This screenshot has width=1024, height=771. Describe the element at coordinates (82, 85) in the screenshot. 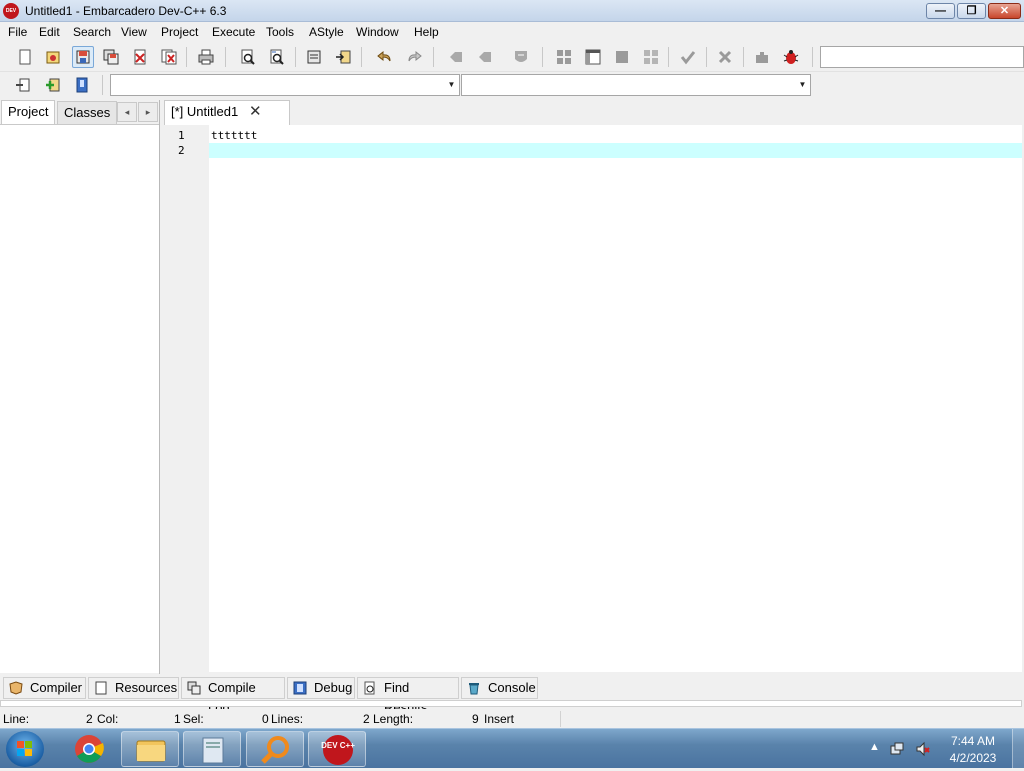

I see `bookmark-icon` at that location.